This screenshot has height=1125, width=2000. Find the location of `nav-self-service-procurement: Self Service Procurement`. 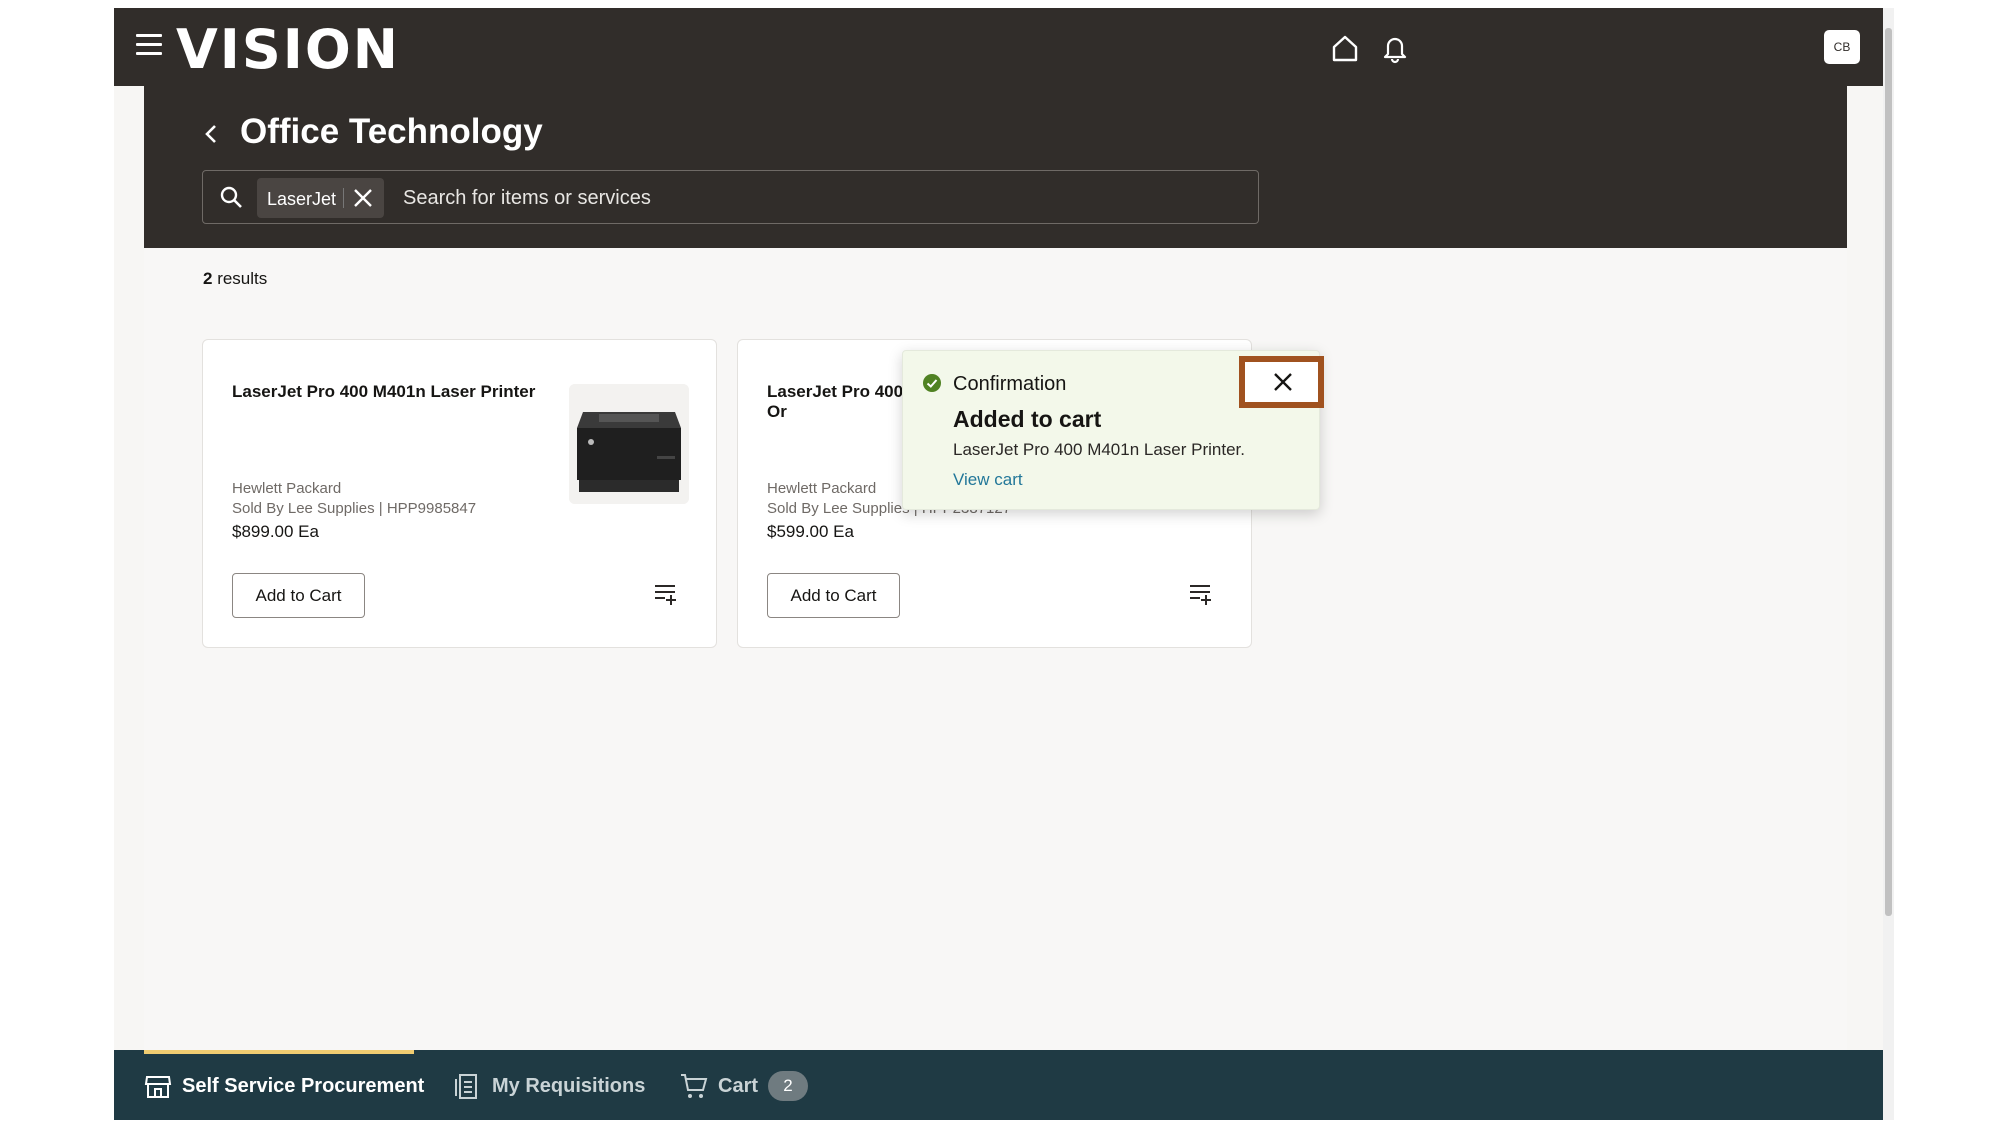

nav-self-service-procurement: Self Service Procurement is located at coordinates (284, 1085).